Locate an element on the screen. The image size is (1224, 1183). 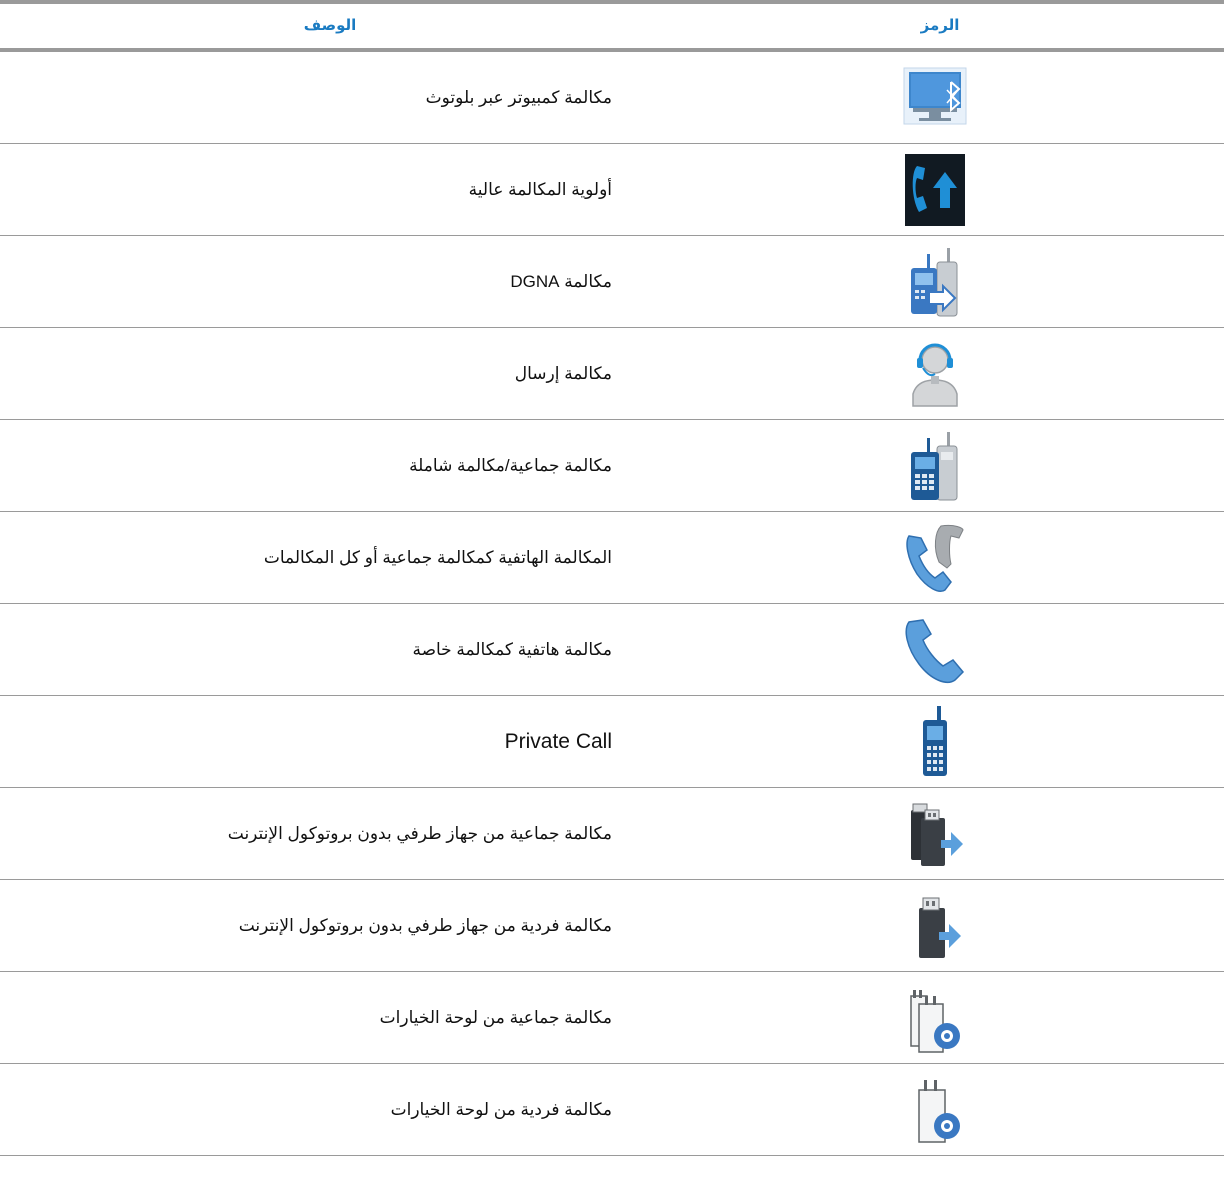
row-description: مكالمة هاتفية كمكالمة خاصة is located at coordinates (512, 649).